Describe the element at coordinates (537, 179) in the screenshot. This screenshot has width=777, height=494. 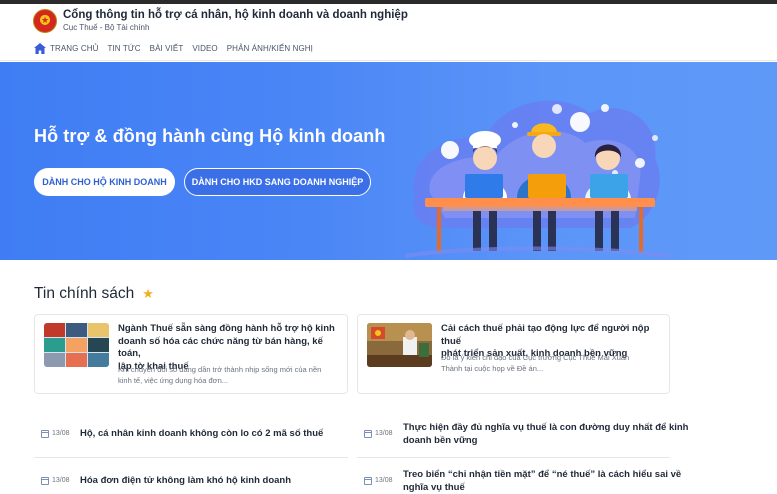
I see `hero-illustration` at that location.